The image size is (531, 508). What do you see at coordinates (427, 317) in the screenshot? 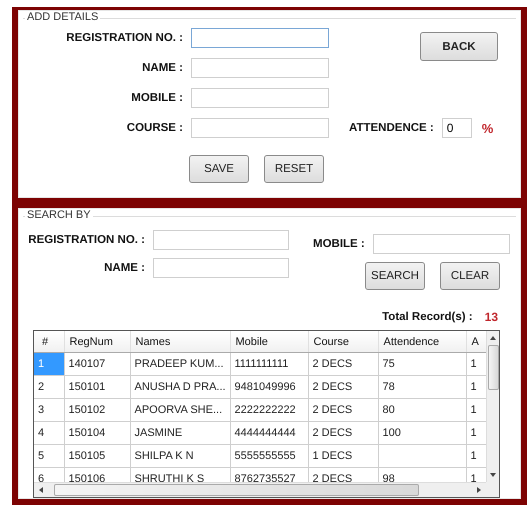
I see `total-records-label: Total Record(s) :` at bounding box center [427, 317].